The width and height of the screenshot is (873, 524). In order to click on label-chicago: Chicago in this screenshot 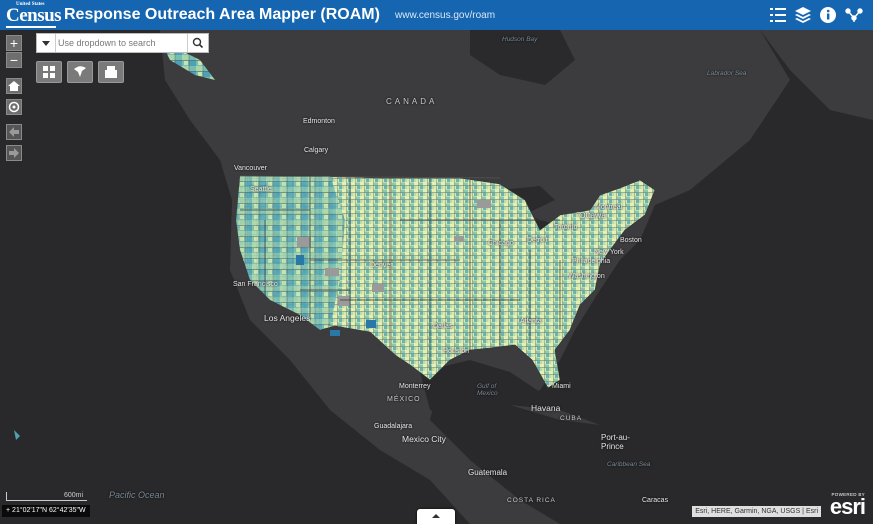, I will do `click(501, 243)`.